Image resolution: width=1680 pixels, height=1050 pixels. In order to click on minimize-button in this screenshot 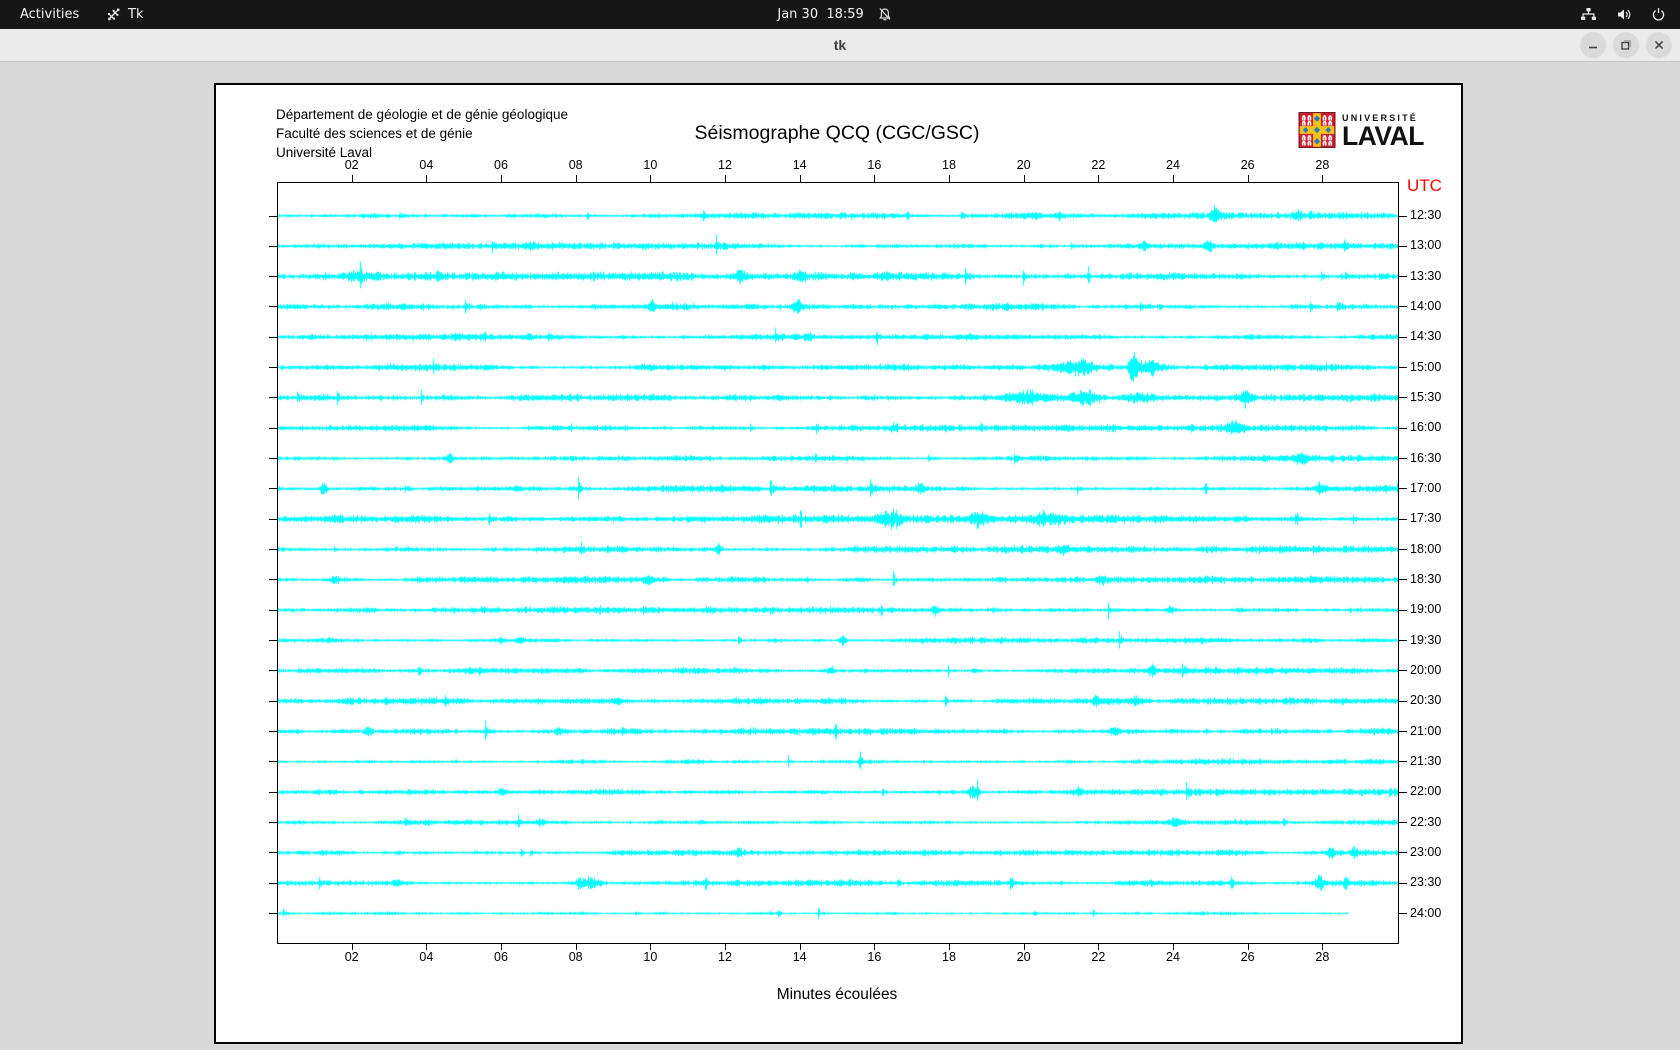, I will do `click(1593, 45)`.